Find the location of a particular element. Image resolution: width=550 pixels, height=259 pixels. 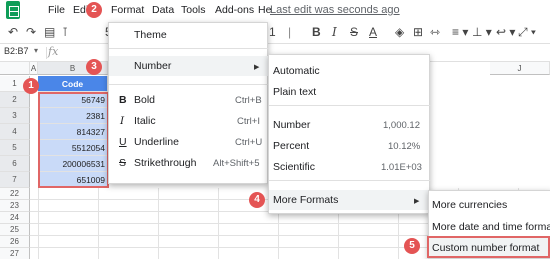

menu-item-number-format: Number is located at coordinates (291, 125).